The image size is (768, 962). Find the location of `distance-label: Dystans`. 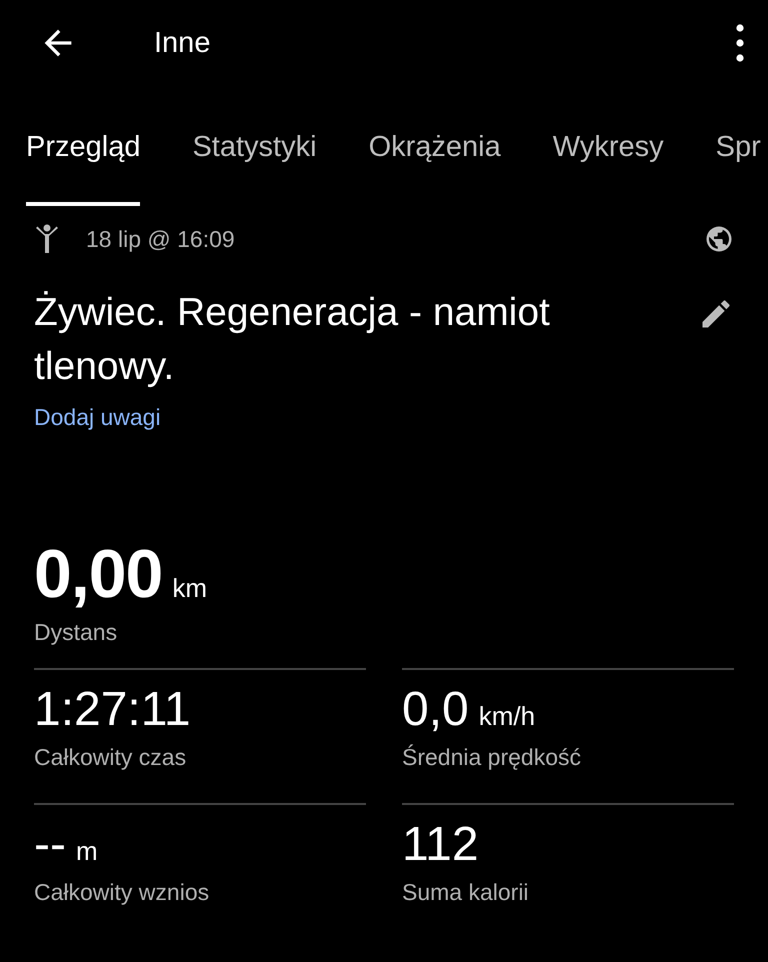

distance-label: Dystans is located at coordinates (76, 632).